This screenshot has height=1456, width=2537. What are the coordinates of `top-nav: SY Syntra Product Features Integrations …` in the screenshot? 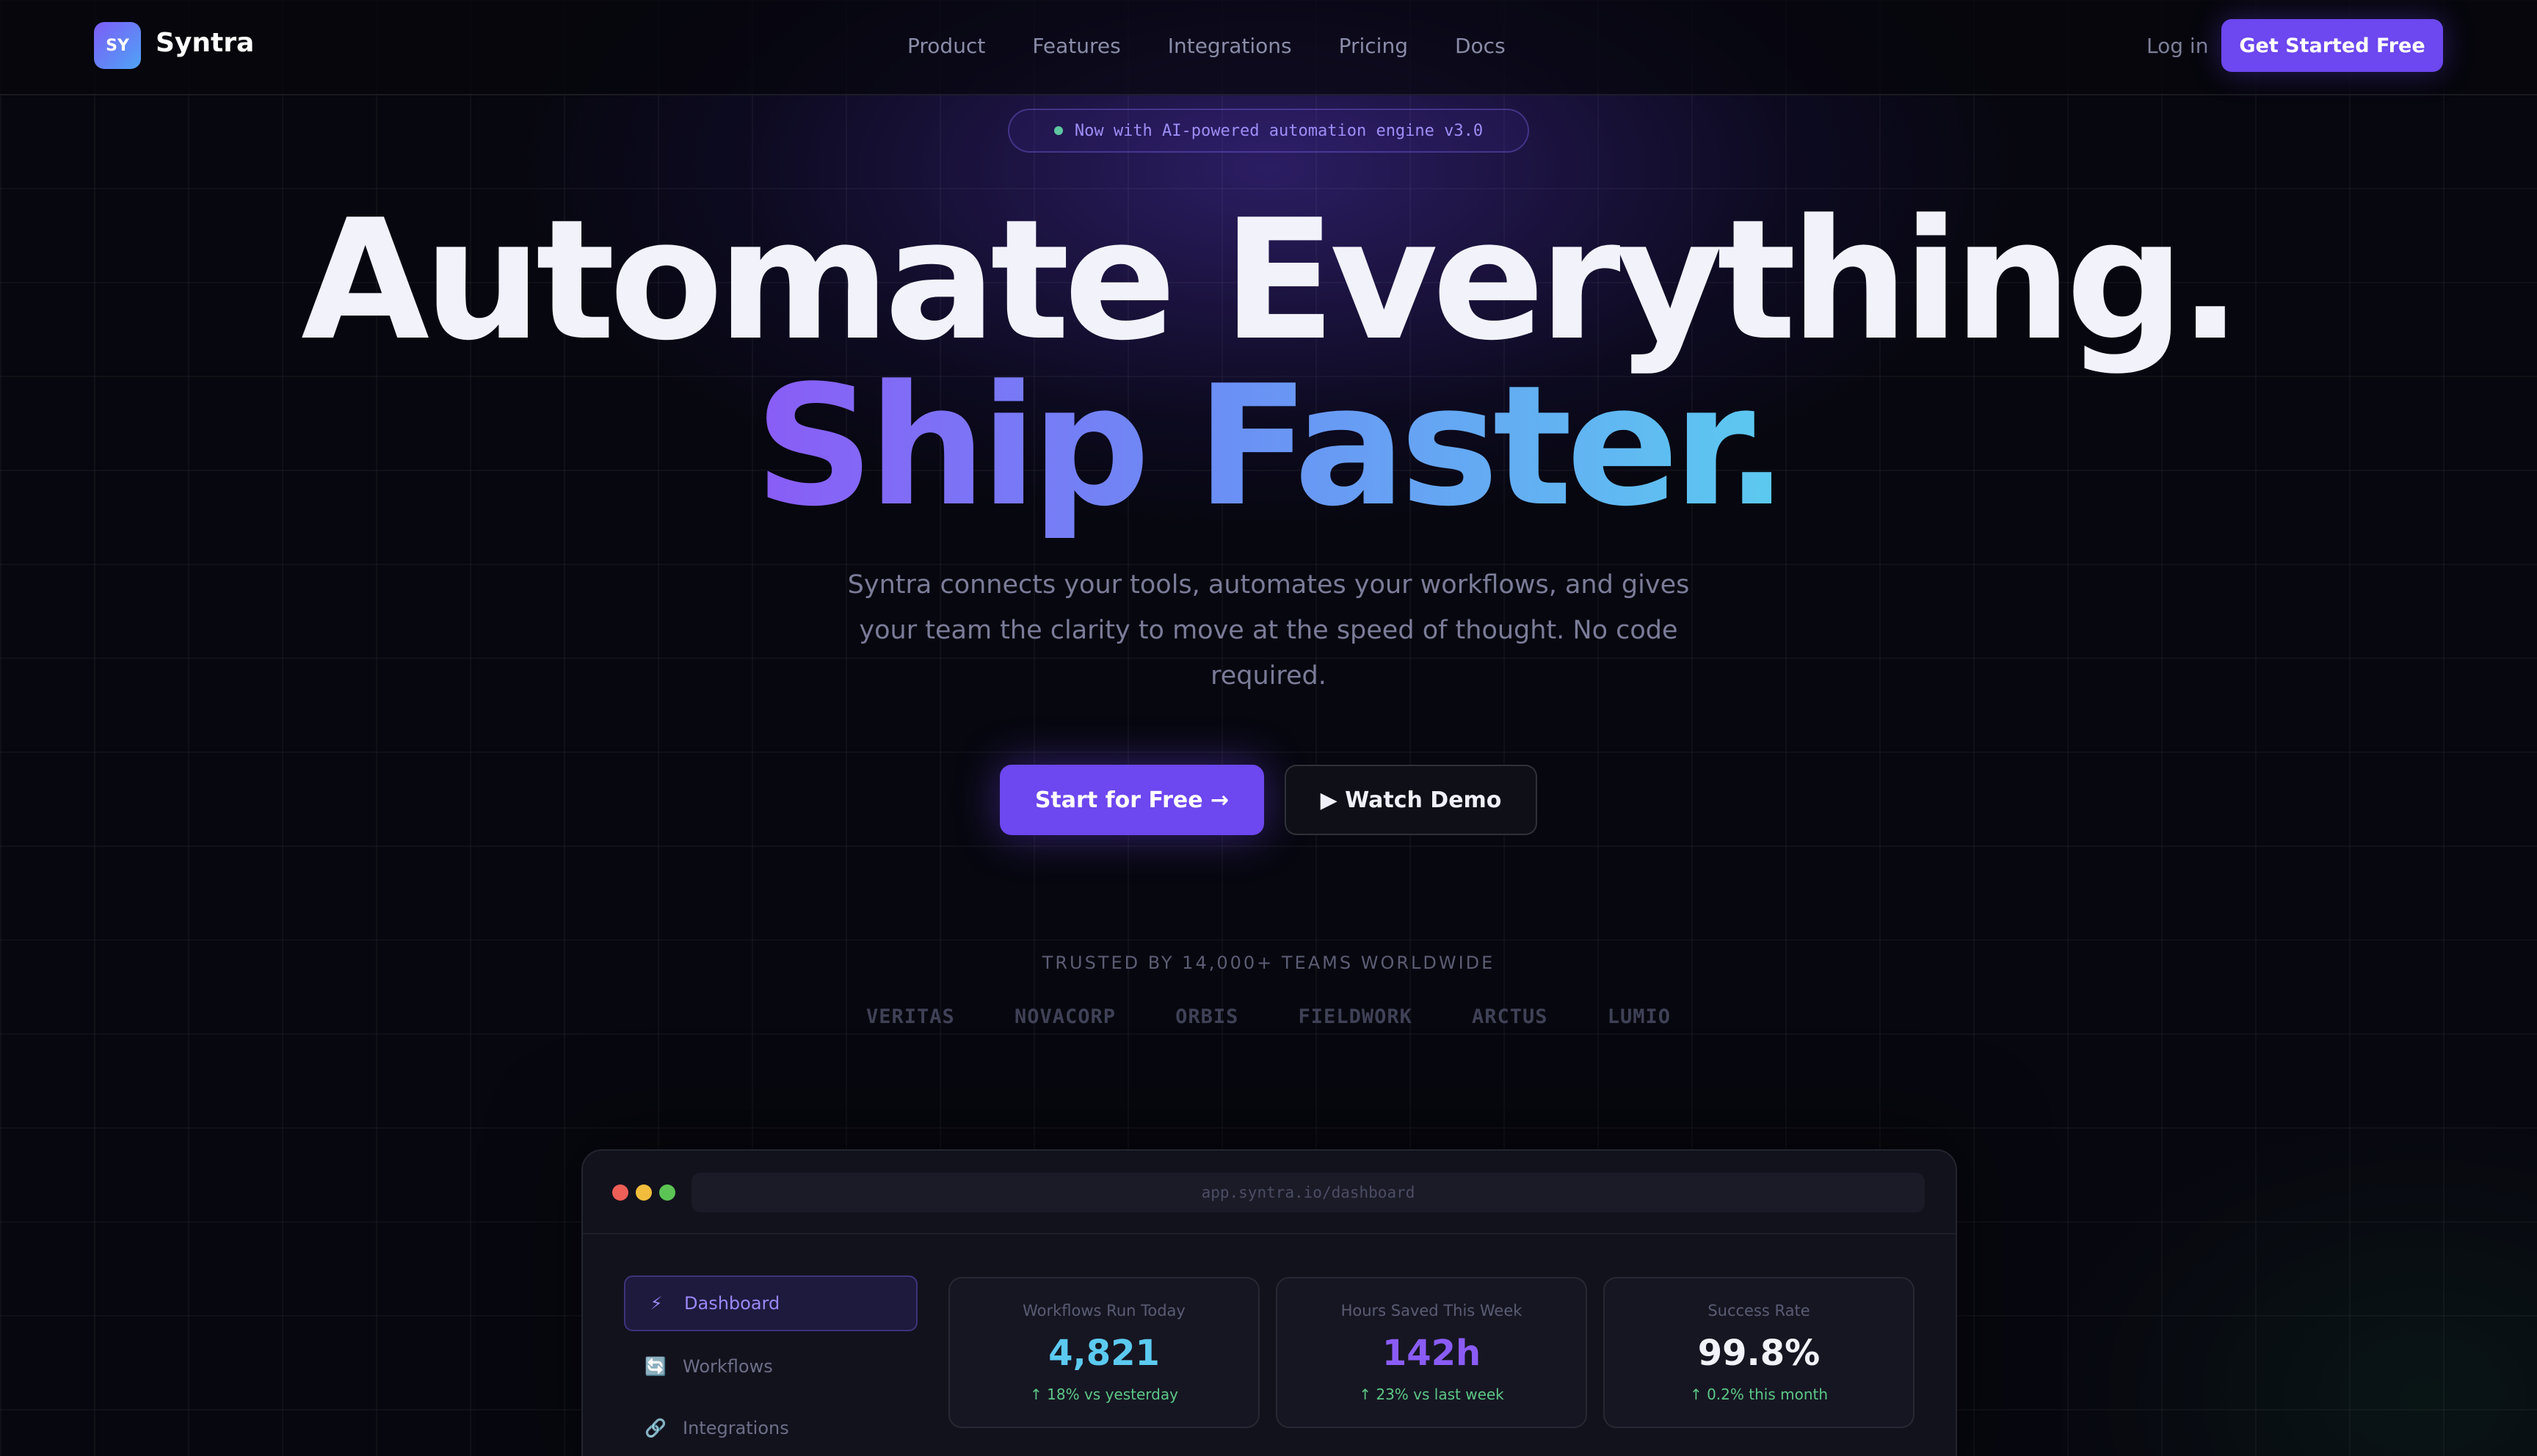 It's located at (1268, 48).